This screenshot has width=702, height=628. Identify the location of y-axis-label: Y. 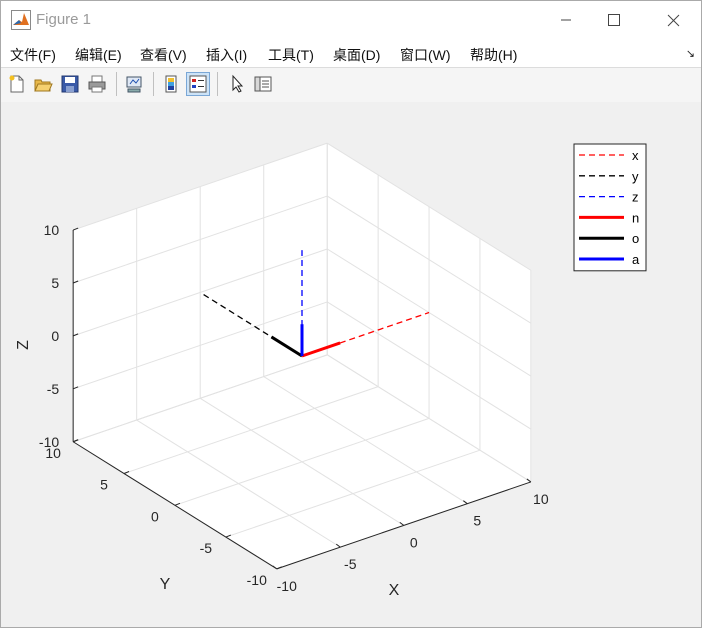
(165, 584).